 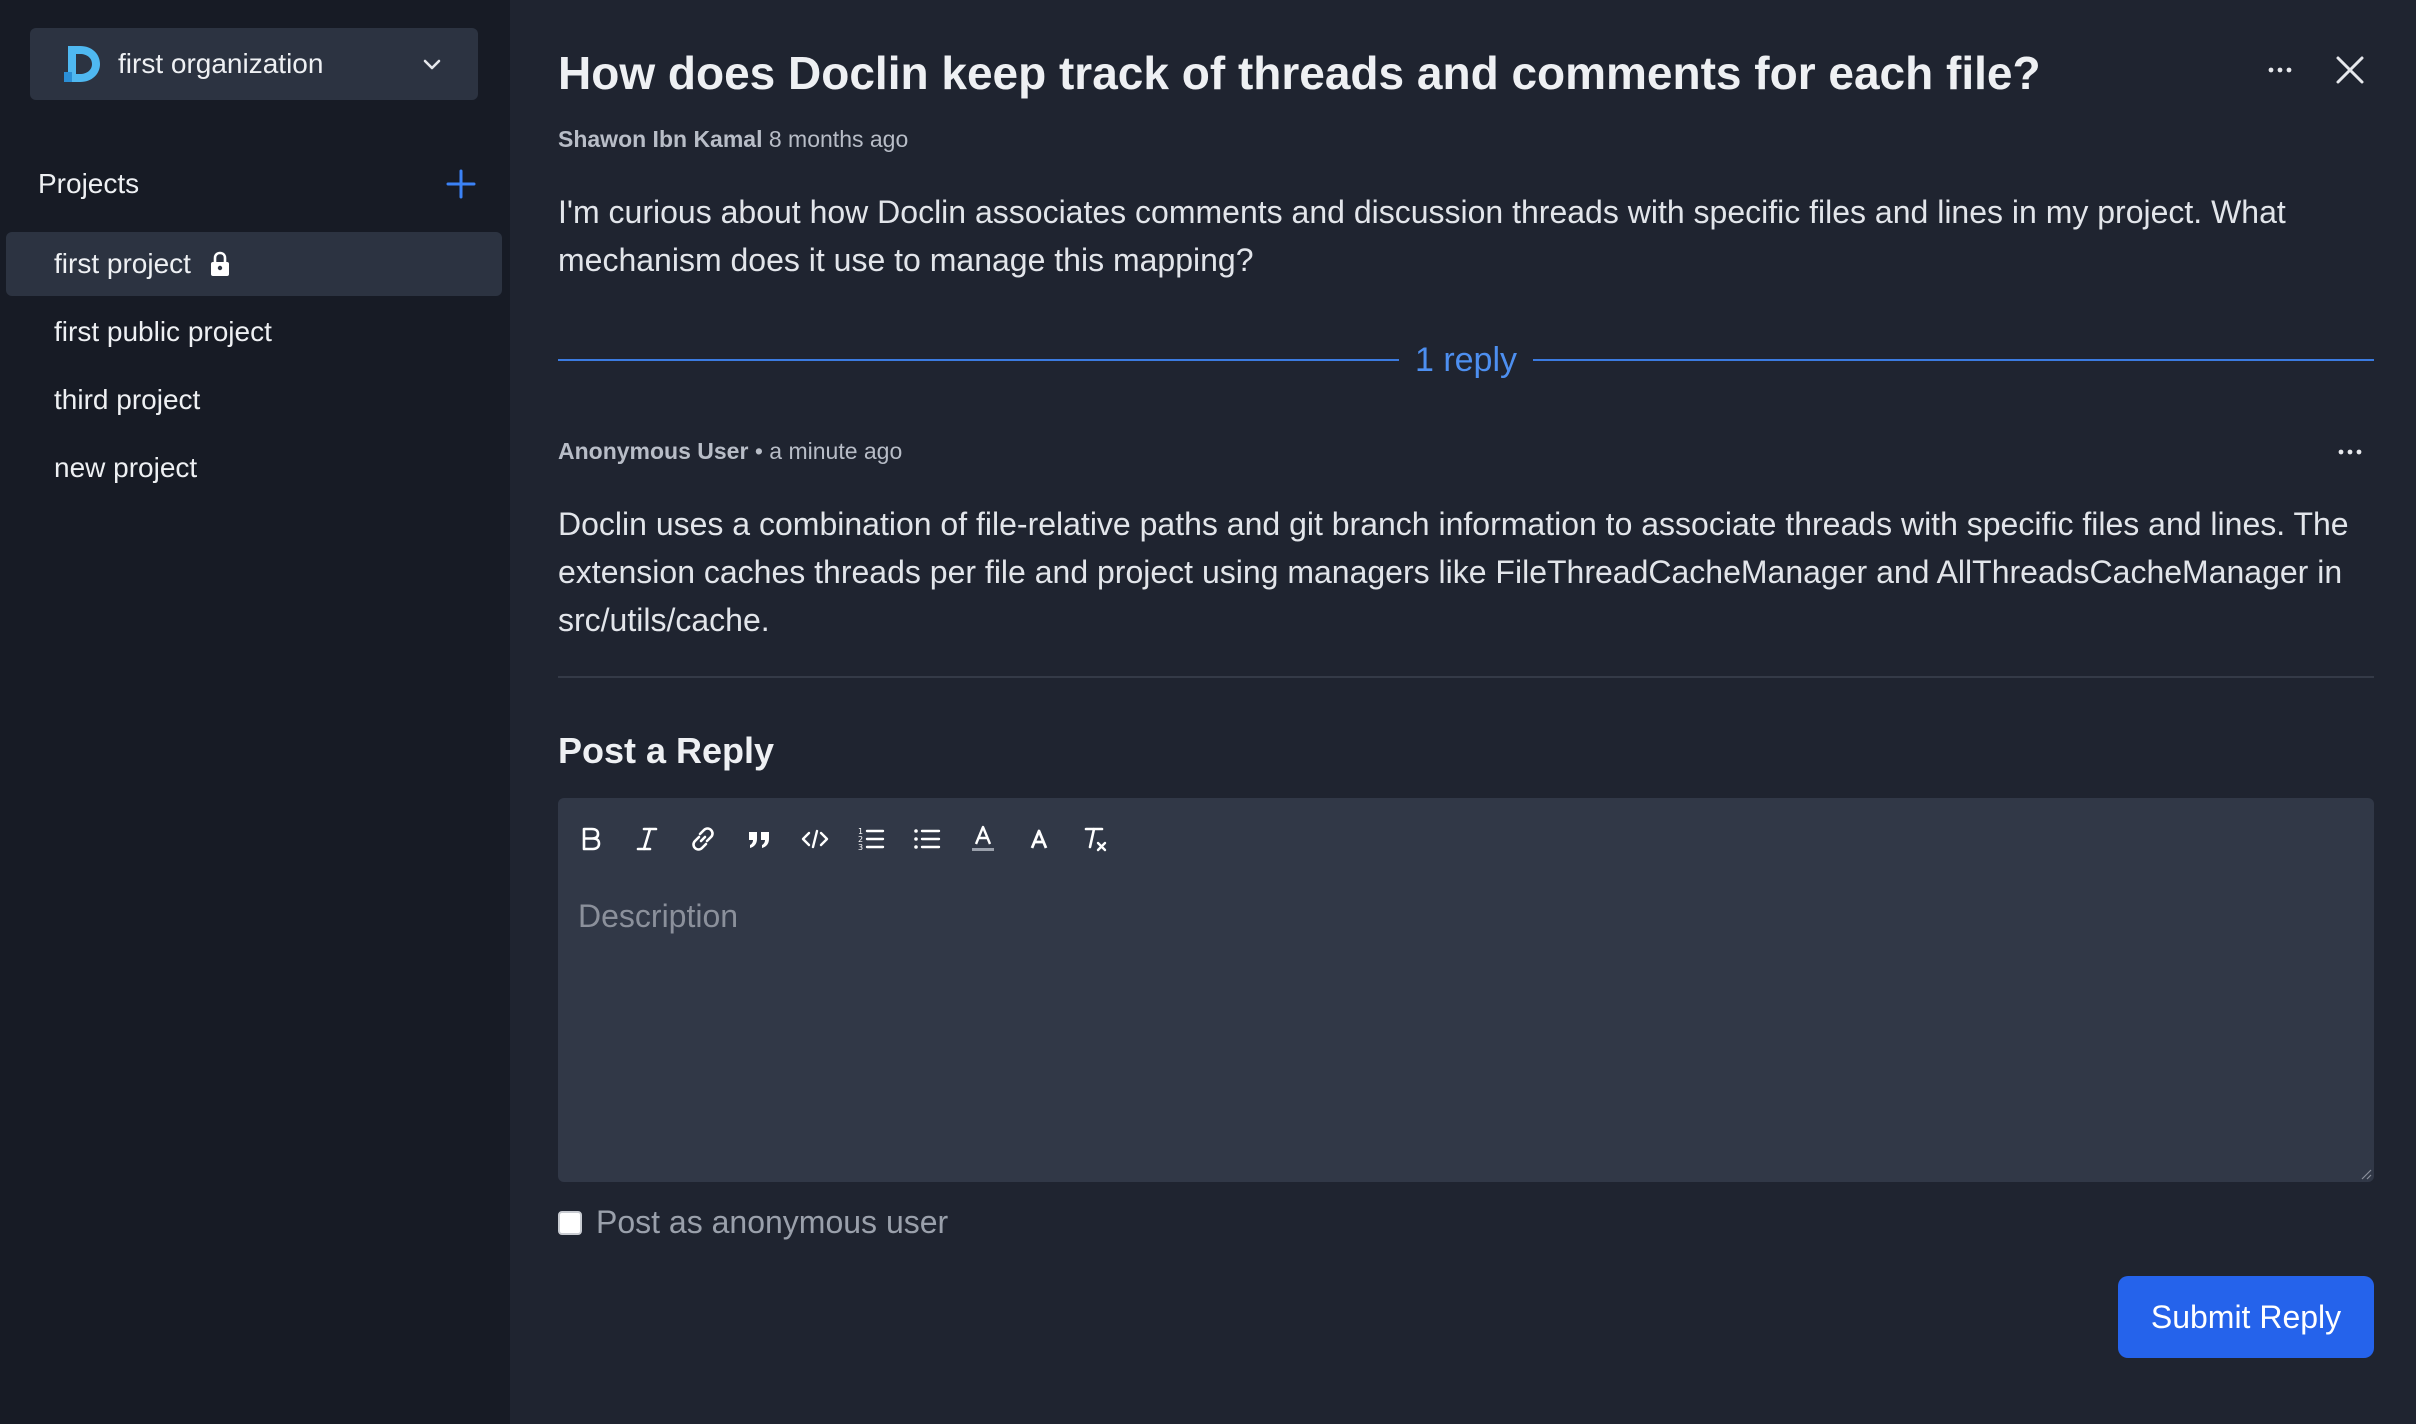 I want to click on post-reply-title: Post a Reply, so click(x=666, y=750).